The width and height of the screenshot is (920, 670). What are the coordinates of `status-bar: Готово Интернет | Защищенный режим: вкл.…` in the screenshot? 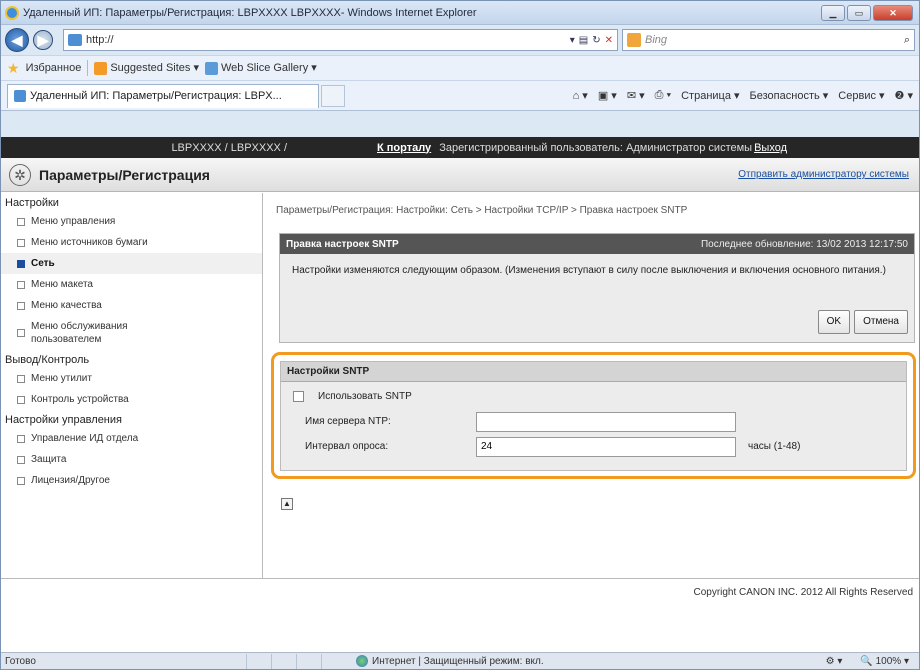 It's located at (460, 660).